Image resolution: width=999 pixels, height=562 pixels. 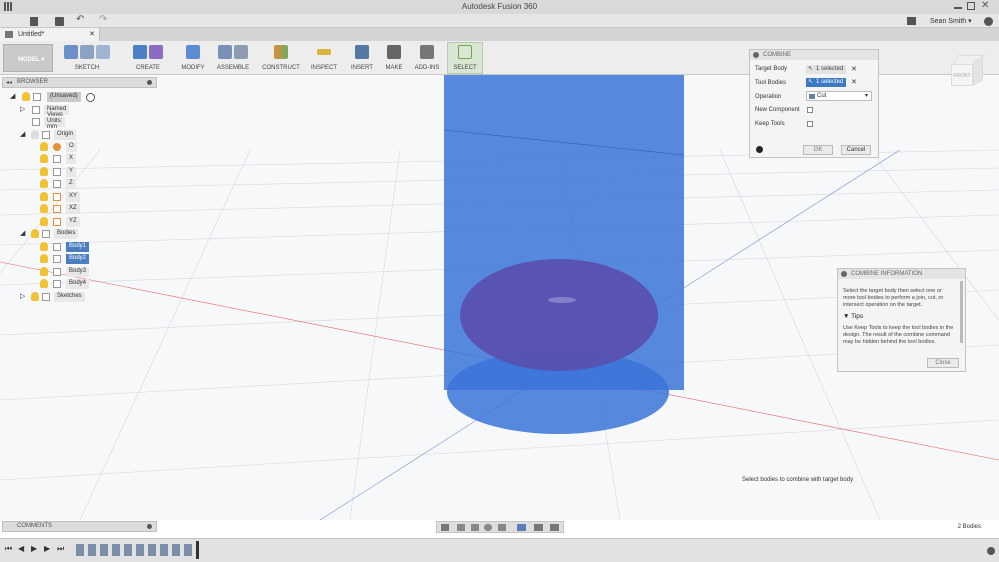 I want to click on step-forward-icon: ▶, so click(x=47, y=548).